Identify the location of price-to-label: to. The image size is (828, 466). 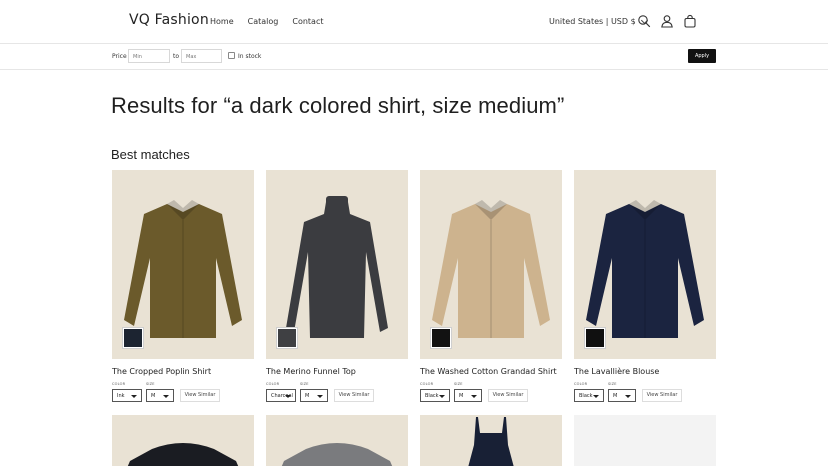
(176, 56).